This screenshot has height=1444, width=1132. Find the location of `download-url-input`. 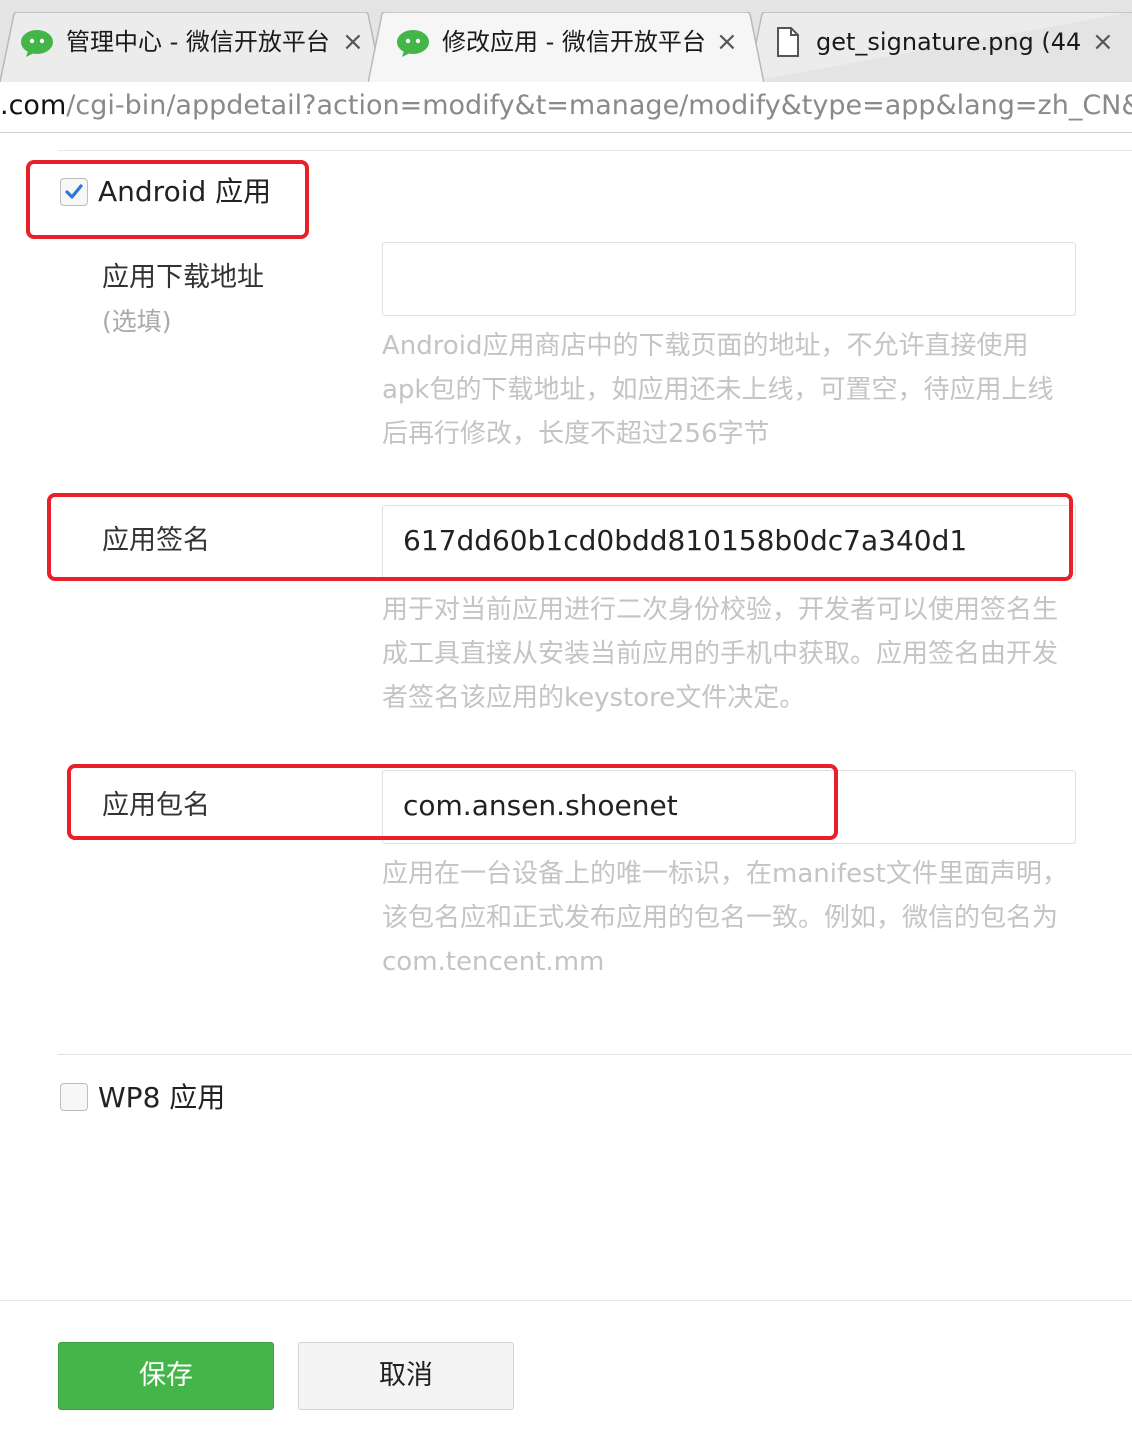

download-url-input is located at coordinates (729, 279).